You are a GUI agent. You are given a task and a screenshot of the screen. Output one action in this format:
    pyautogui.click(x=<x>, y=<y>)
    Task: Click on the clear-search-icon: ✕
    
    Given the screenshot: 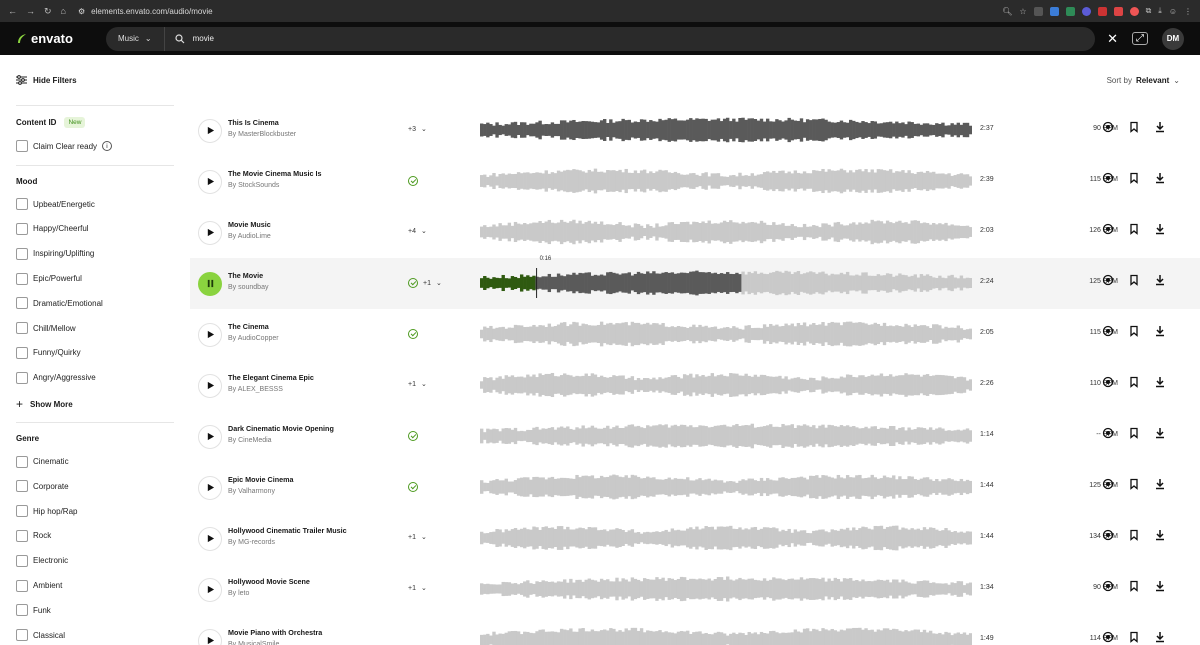 What is the action you would take?
    pyautogui.click(x=1112, y=39)
    